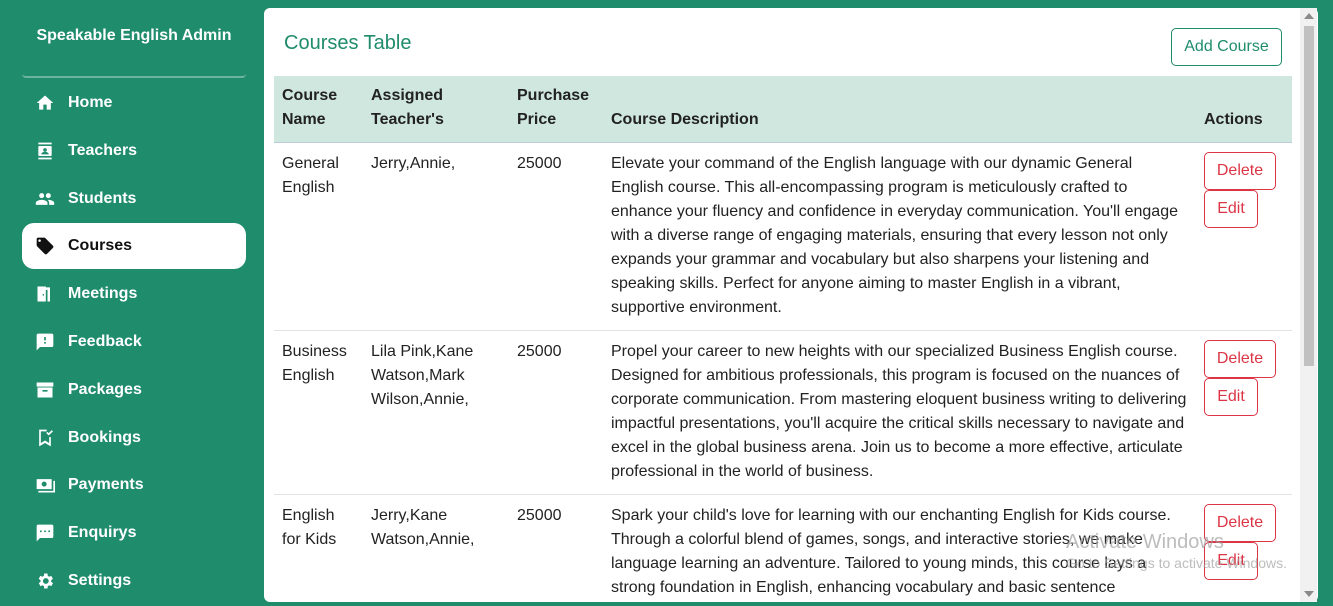  Describe the element at coordinates (436, 548) in the screenshot. I see `cell-teachers: Jerry,Kane Watson,Annie,` at that location.